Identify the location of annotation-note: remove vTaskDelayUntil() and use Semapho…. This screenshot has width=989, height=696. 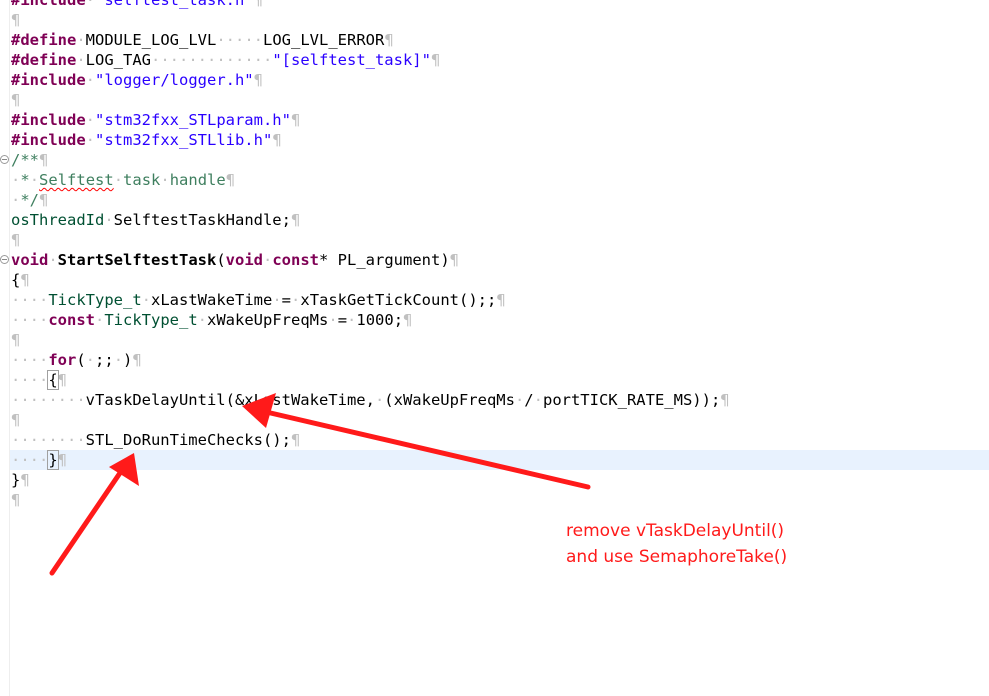
(676, 544).